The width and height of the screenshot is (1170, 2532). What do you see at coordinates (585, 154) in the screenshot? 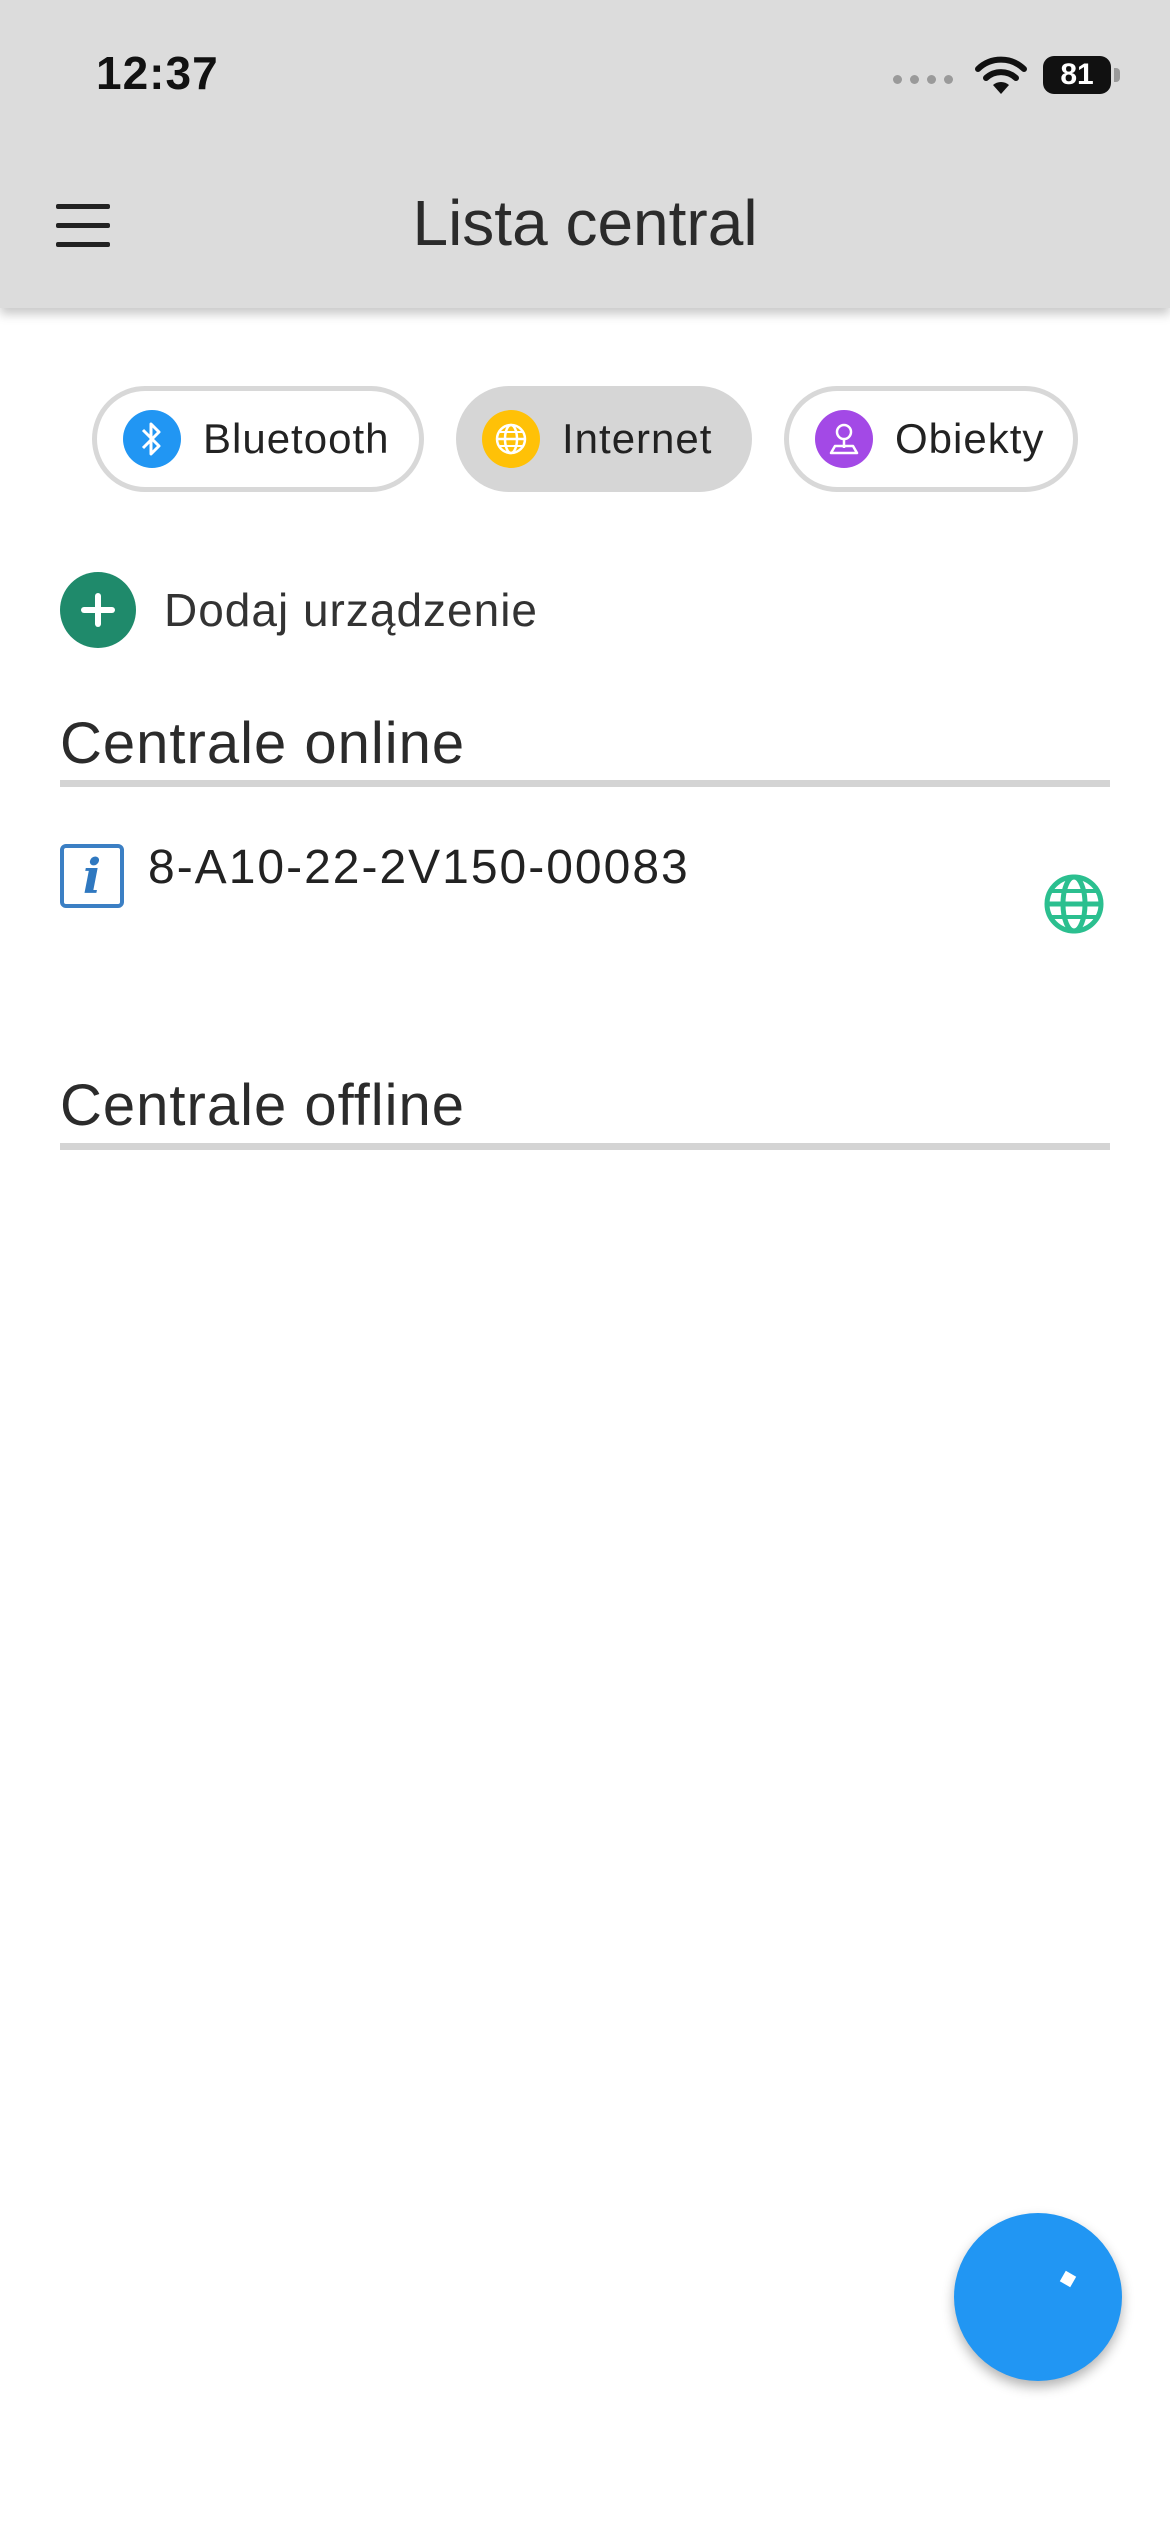
I see `app-header: 12:37 81 Lista central` at bounding box center [585, 154].